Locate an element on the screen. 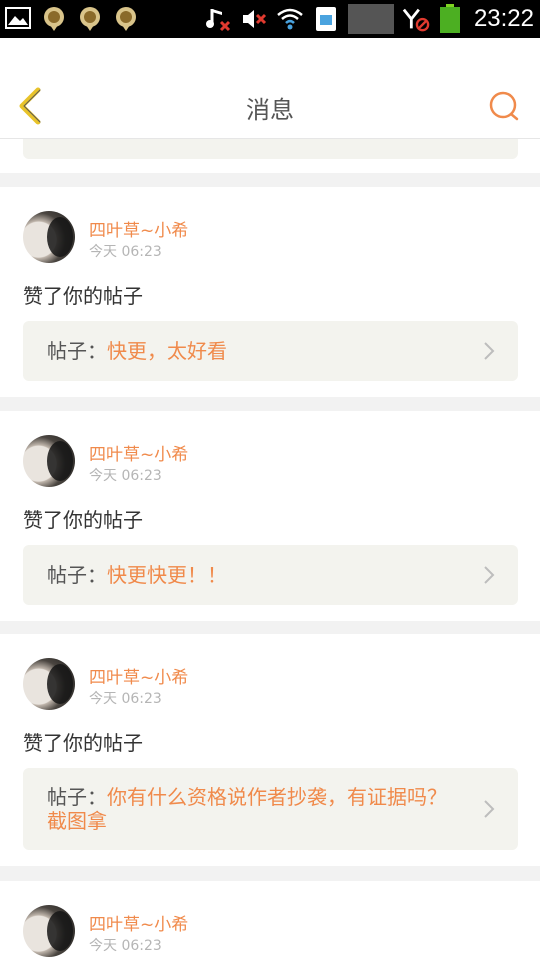  post-preview-box: 帖子：快更快更！！ is located at coordinates (270, 575).